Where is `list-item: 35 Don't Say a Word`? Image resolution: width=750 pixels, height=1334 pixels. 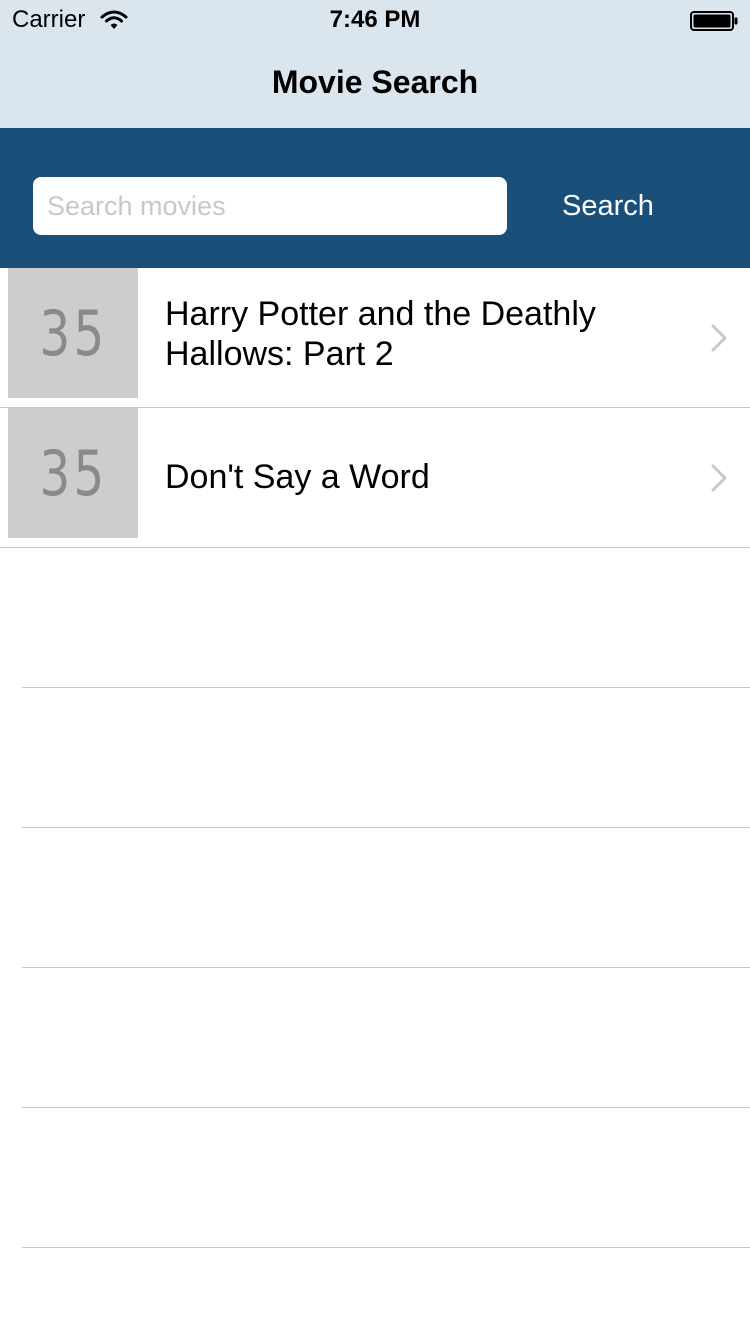 list-item: 35 Don't Say a Word is located at coordinates (375, 478).